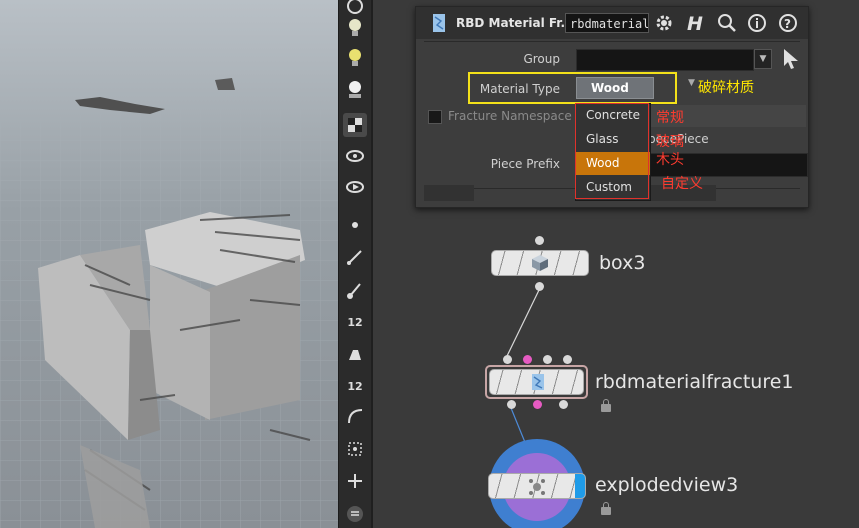  I want to click on search-icon, so click(727, 23).